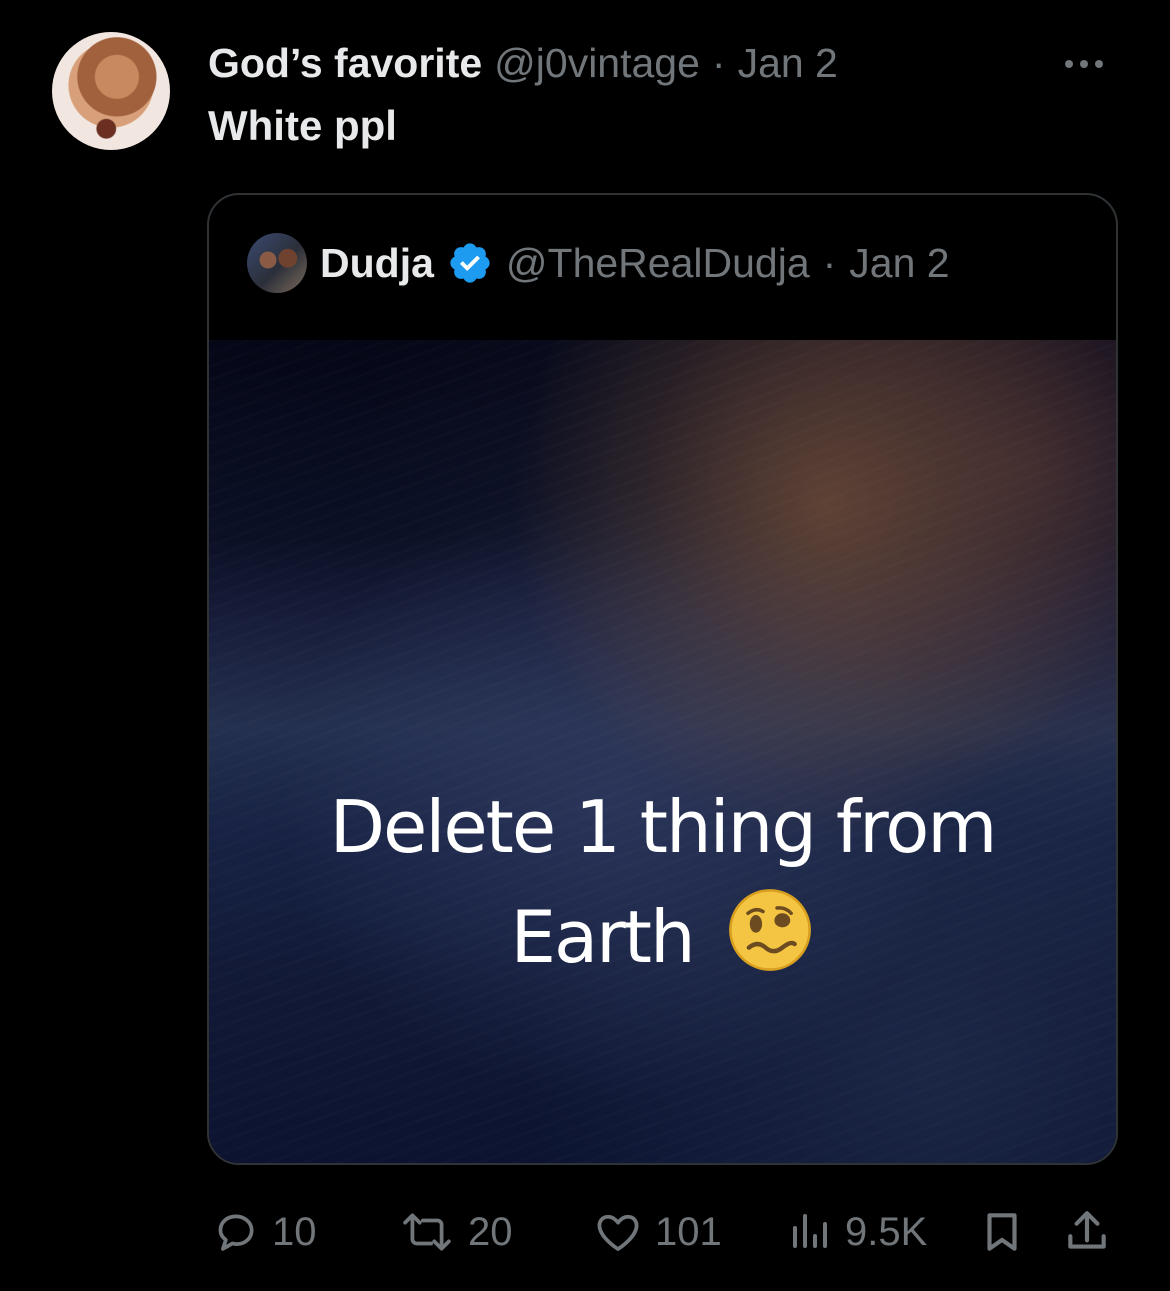  What do you see at coordinates (663, 827) in the screenshot?
I see `media-caption-line-1: Delete 1 thing from` at bounding box center [663, 827].